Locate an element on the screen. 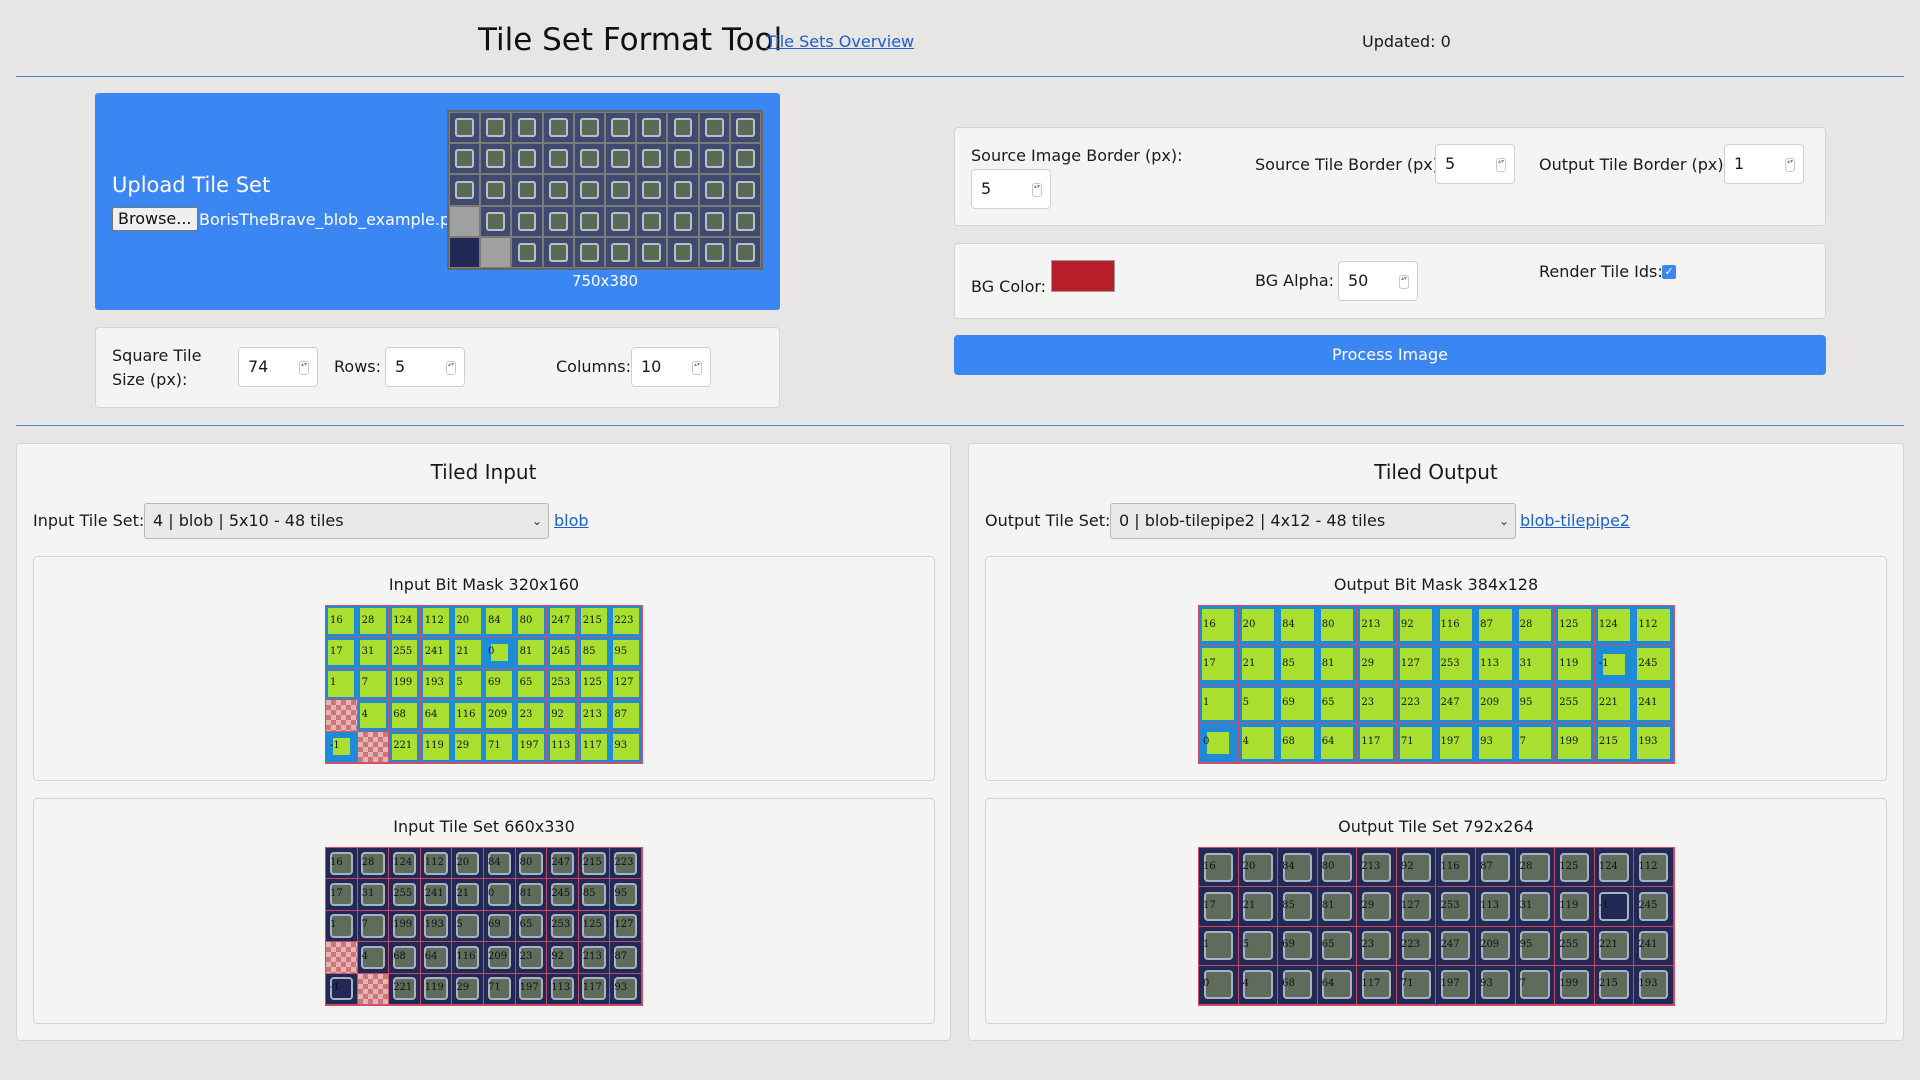 Image resolution: width=1920 pixels, height=1080 pixels. tile-cell: 93 is located at coordinates (1496, 985).